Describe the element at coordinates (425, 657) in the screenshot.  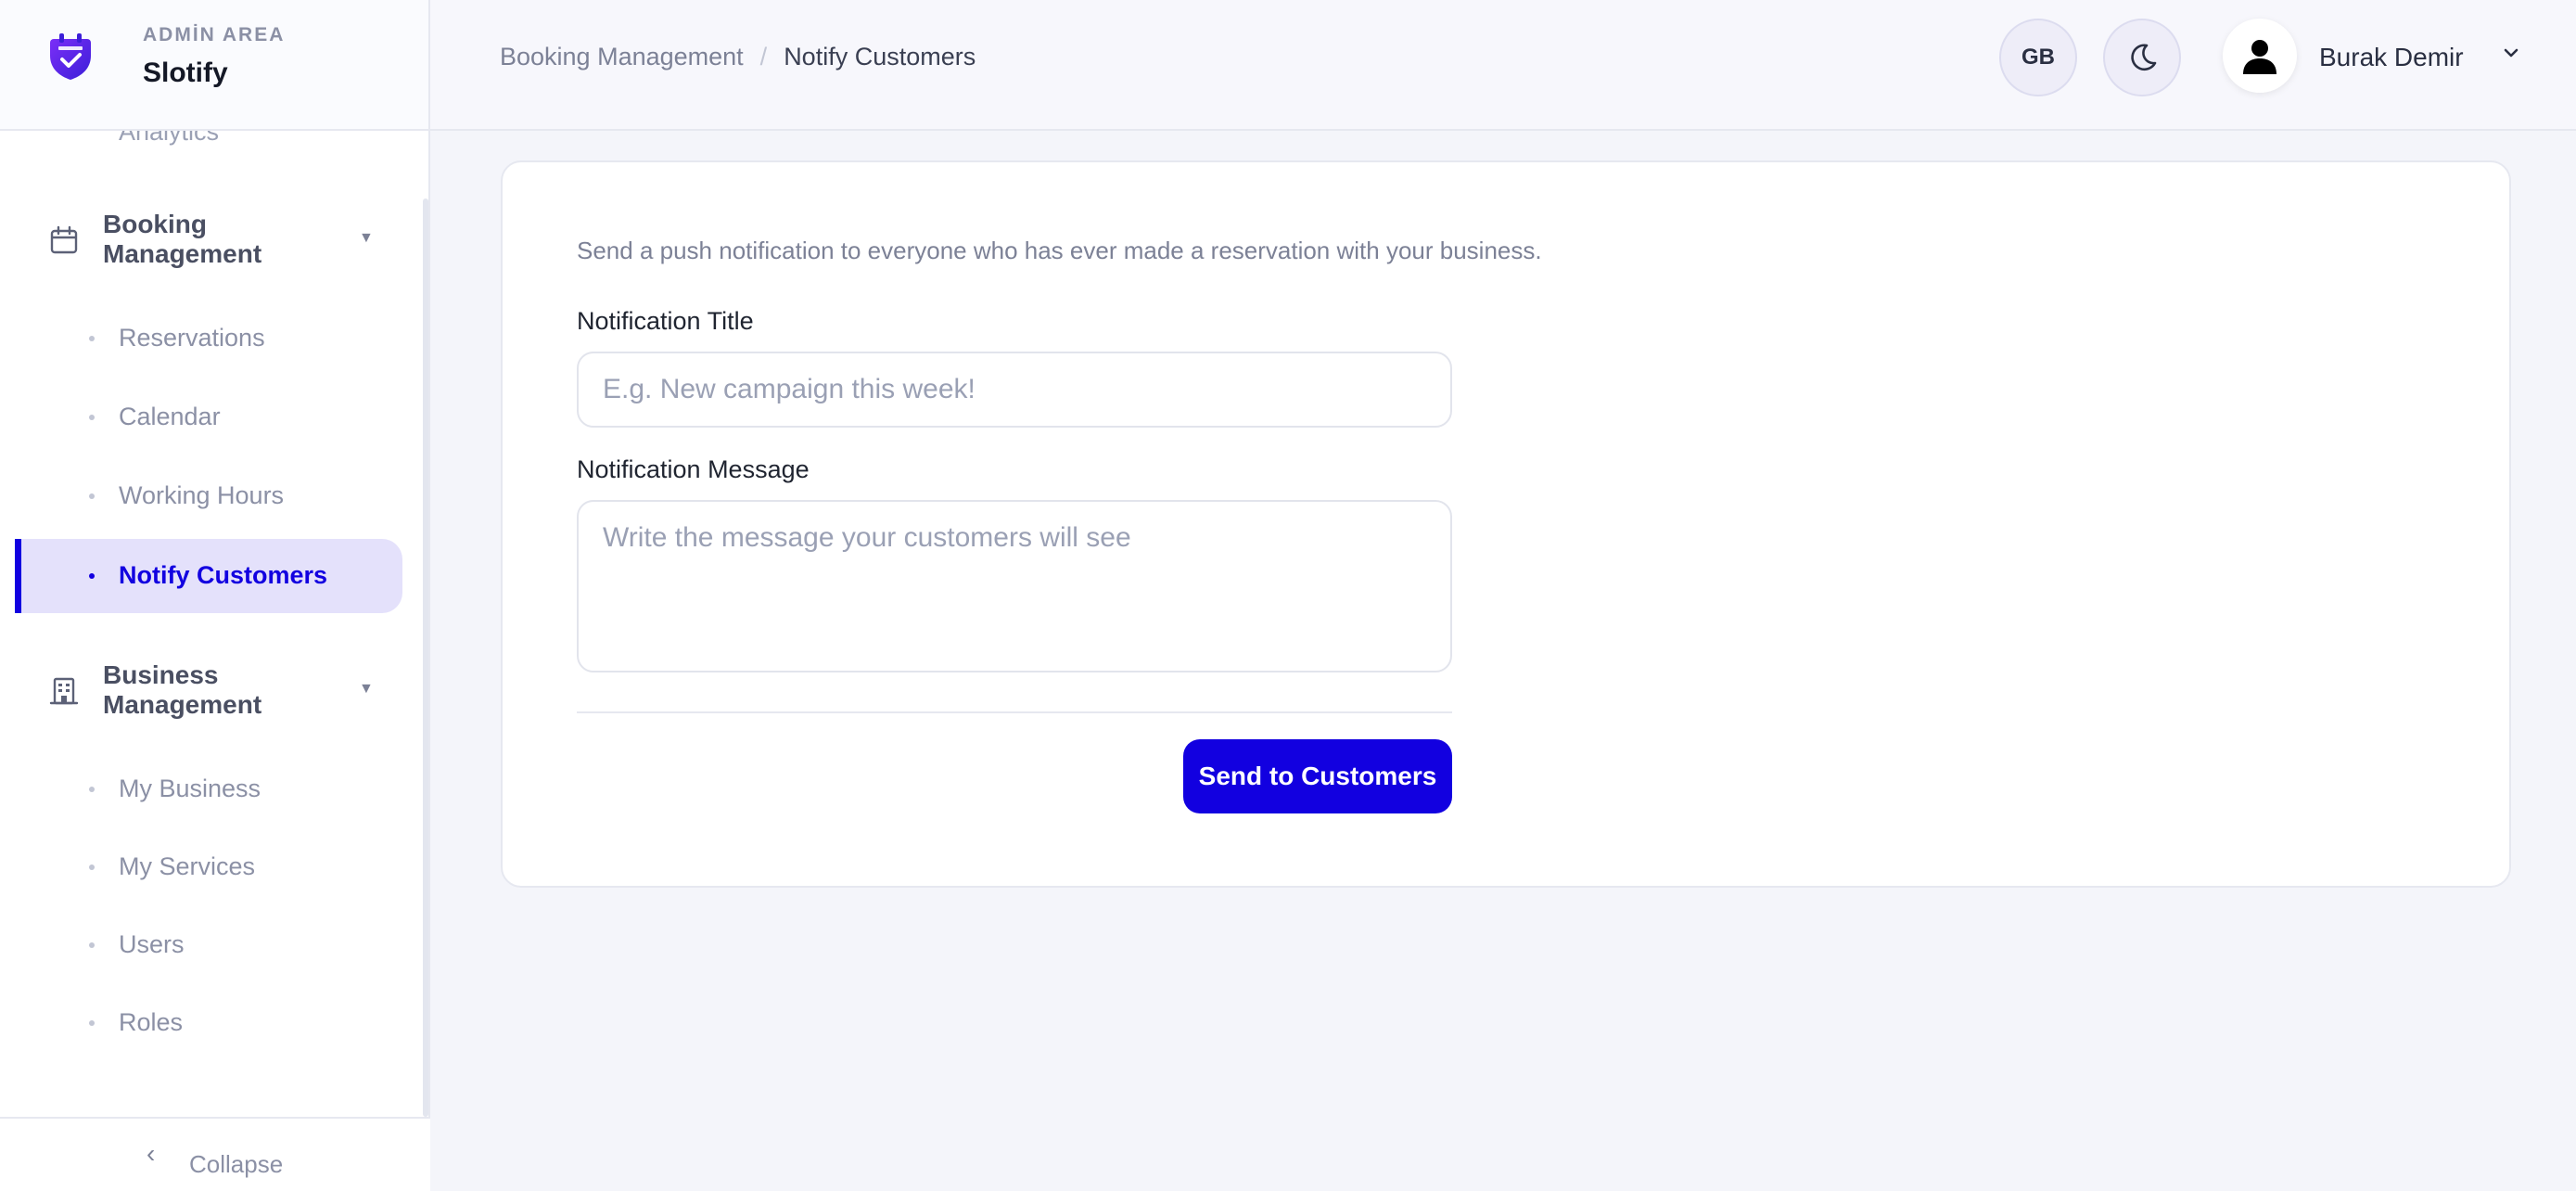
I see `sidebar-scrollbar` at that location.